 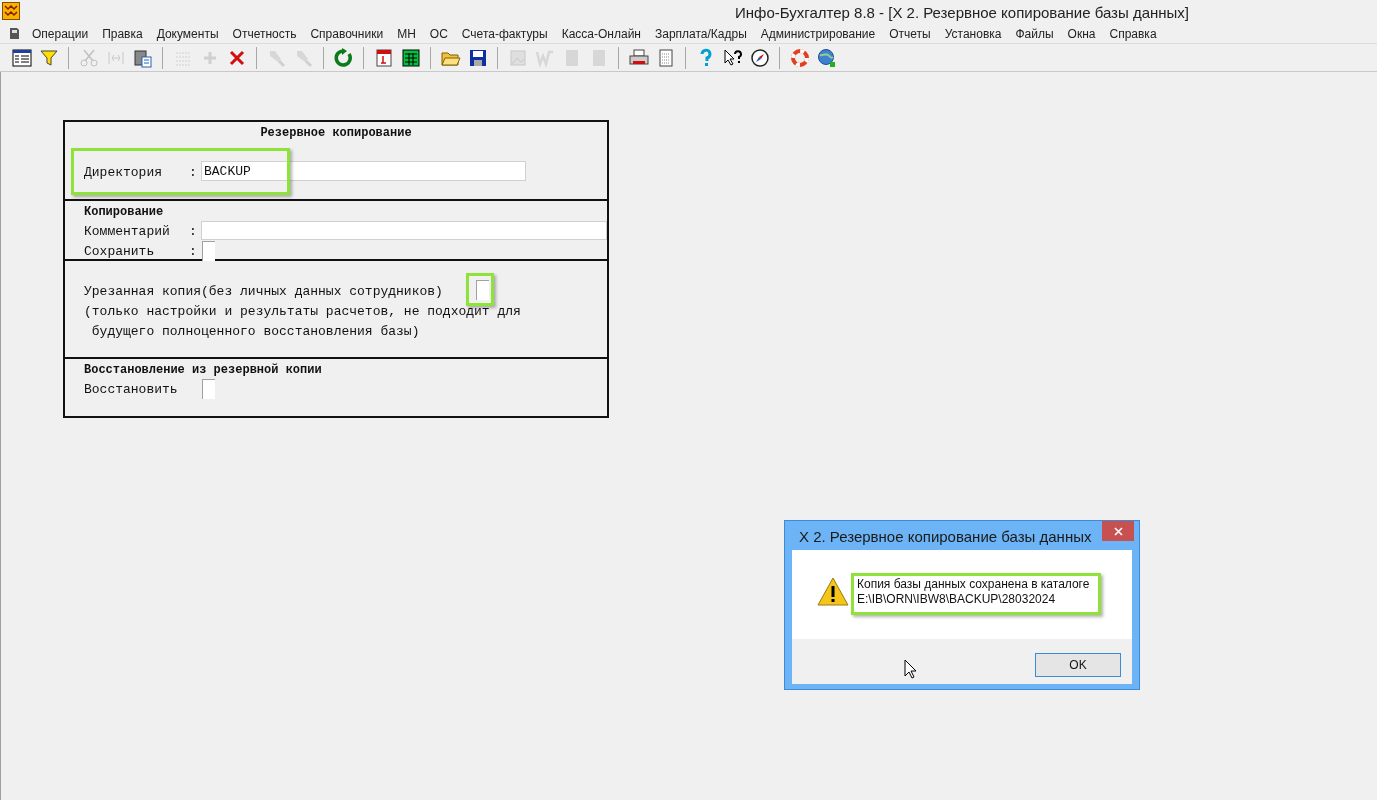 What do you see at coordinates (119, 252) in the screenshot?
I see `field-label: Сохранить` at bounding box center [119, 252].